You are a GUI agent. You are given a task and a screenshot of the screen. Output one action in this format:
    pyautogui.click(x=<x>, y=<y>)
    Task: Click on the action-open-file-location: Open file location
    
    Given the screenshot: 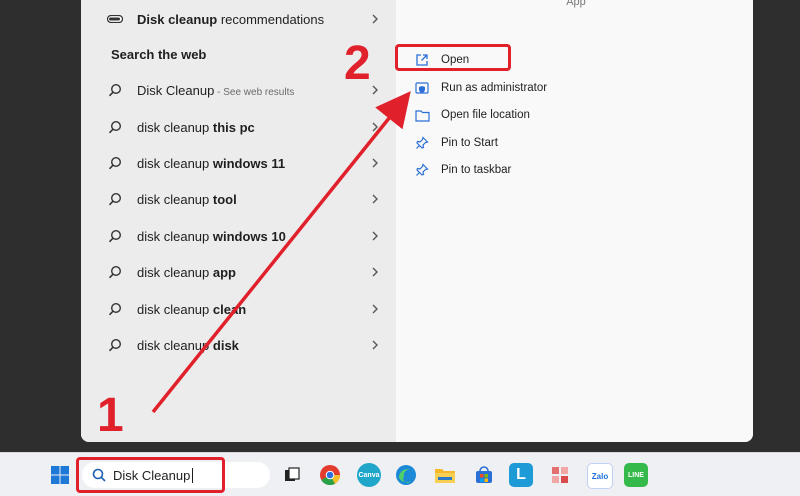 What is the action you would take?
    pyautogui.click(x=472, y=115)
    